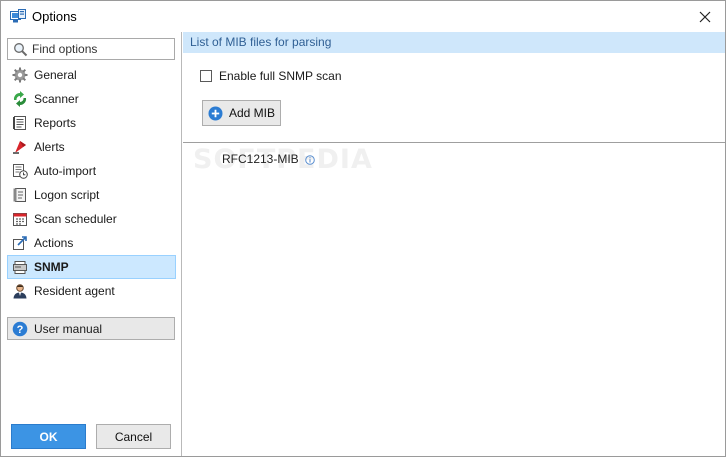  What do you see at coordinates (20, 49) in the screenshot?
I see `search-icon` at bounding box center [20, 49].